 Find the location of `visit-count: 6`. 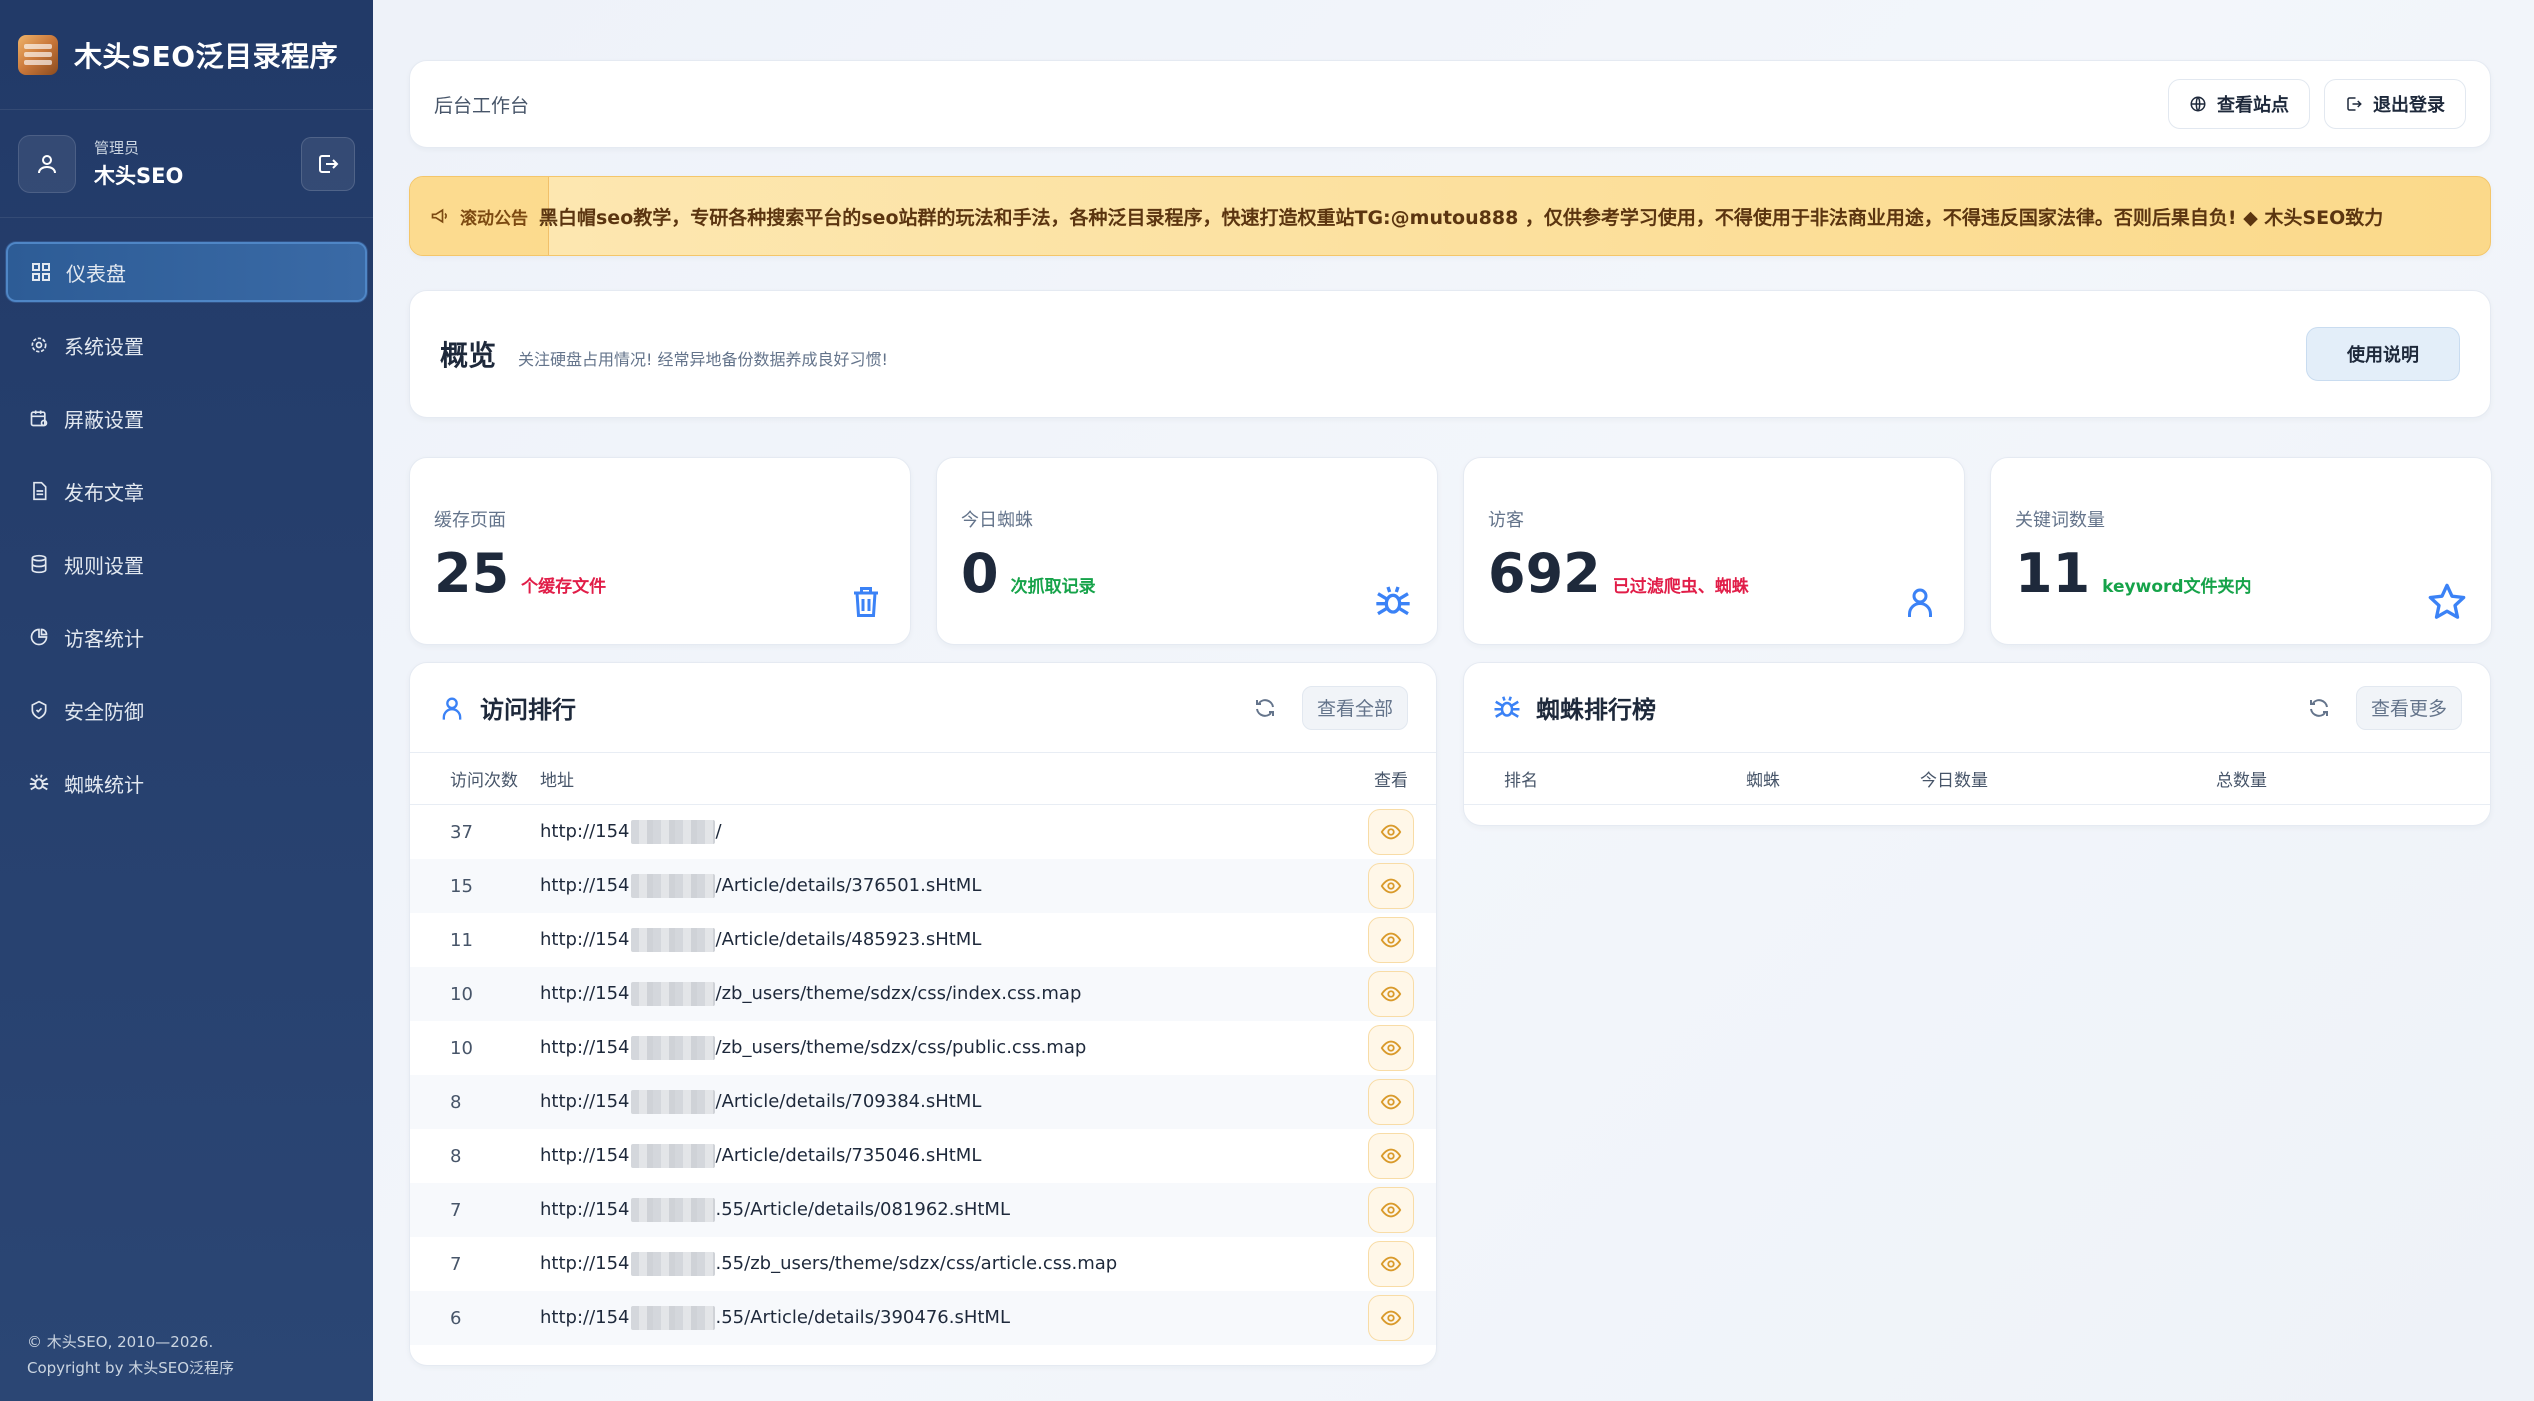

visit-count: 6 is located at coordinates (456, 1318).